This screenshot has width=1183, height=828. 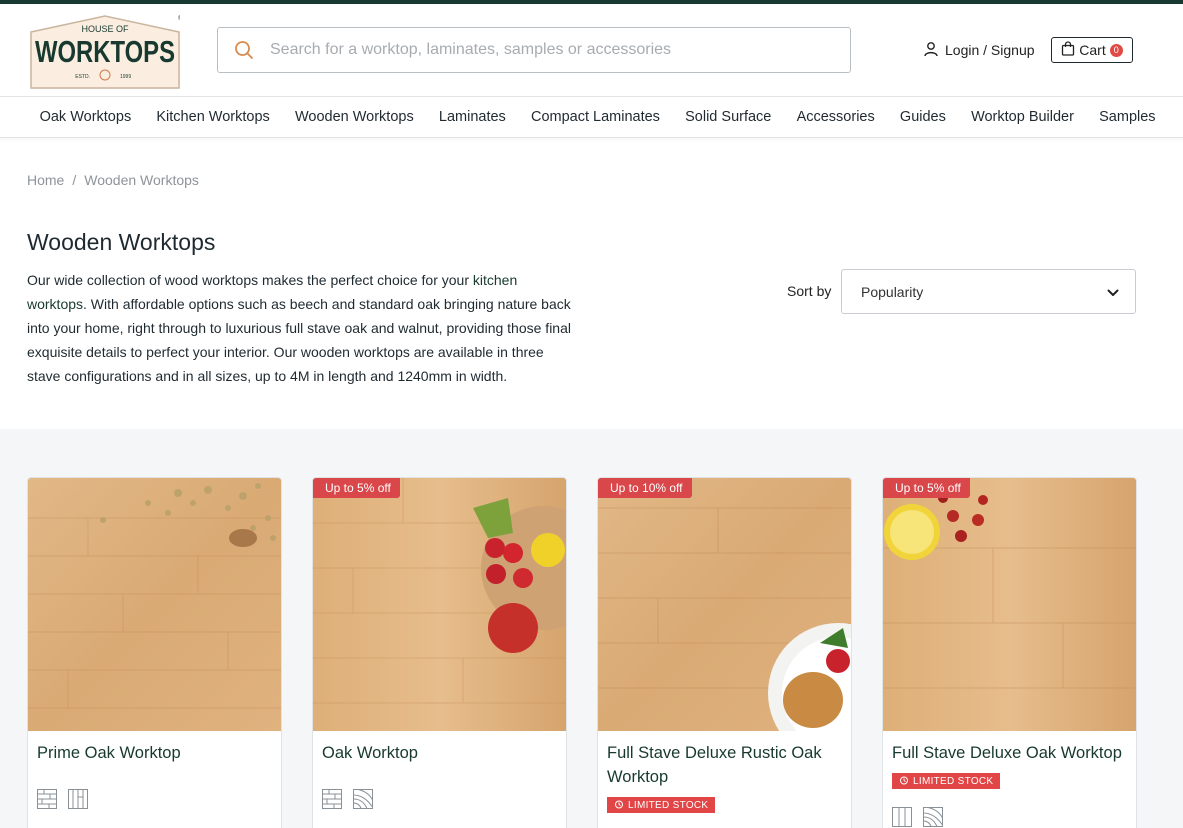 What do you see at coordinates (645, 488) in the screenshot?
I see `discount-badge: Up to 10% off` at bounding box center [645, 488].